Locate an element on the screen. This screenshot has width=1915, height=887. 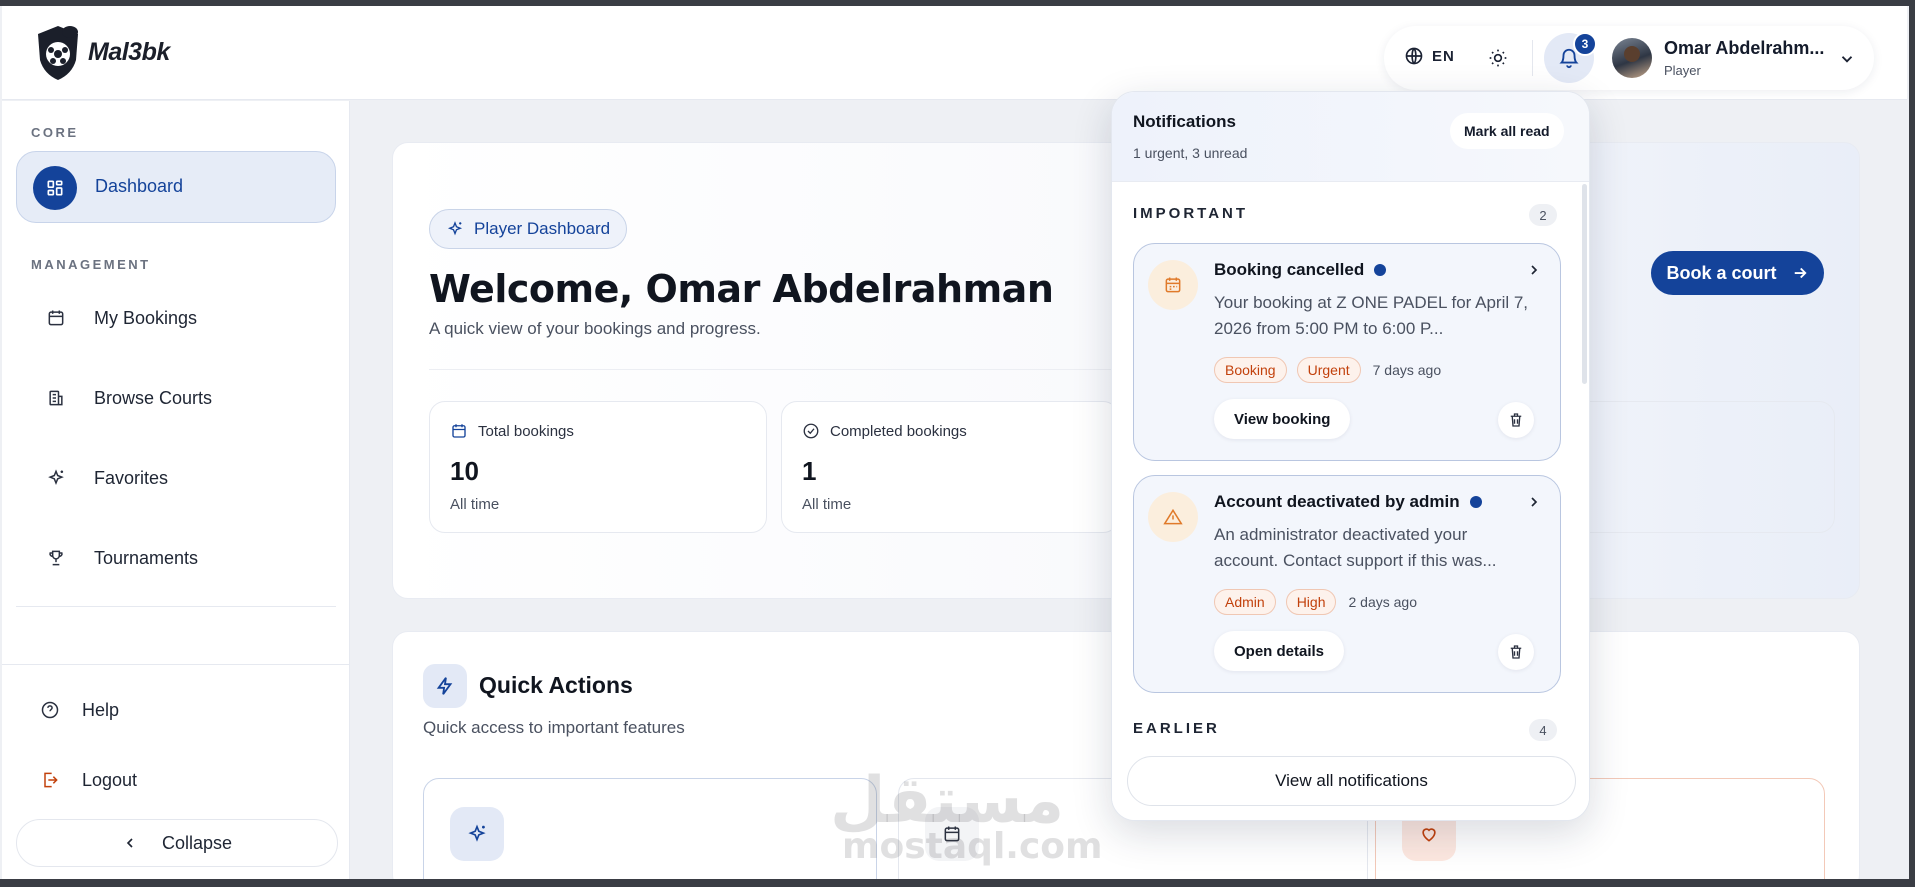
notification-title: Booking cancelled is located at coordinates (1300, 270).